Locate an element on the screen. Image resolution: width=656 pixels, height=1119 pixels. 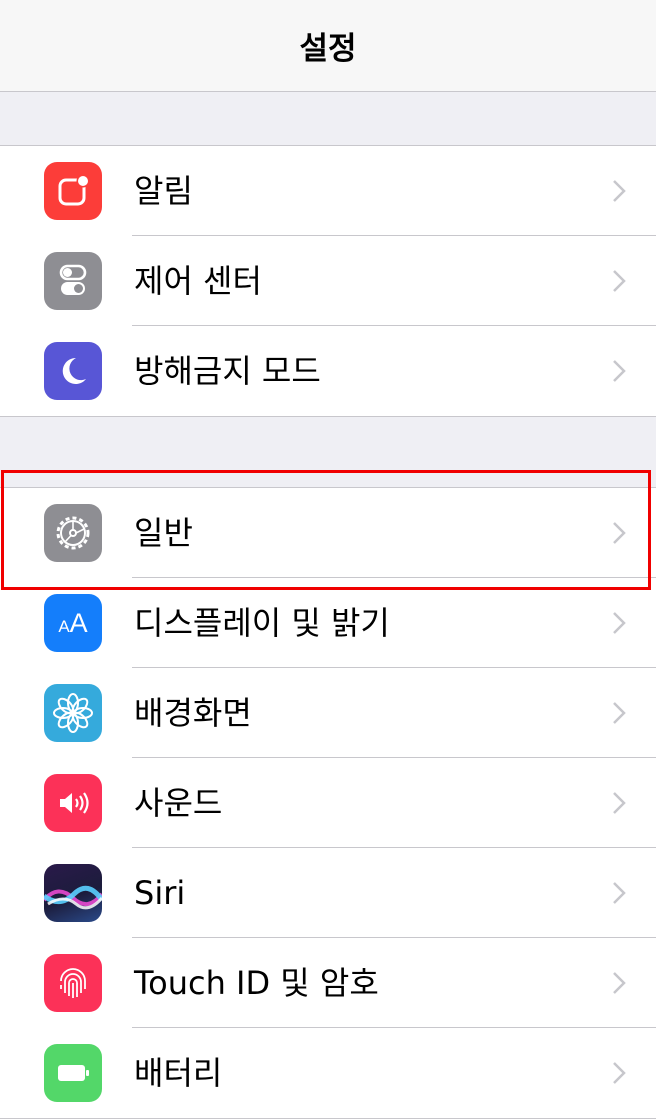
settings-row-control-center: 제어 센터 is located at coordinates (328, 281).